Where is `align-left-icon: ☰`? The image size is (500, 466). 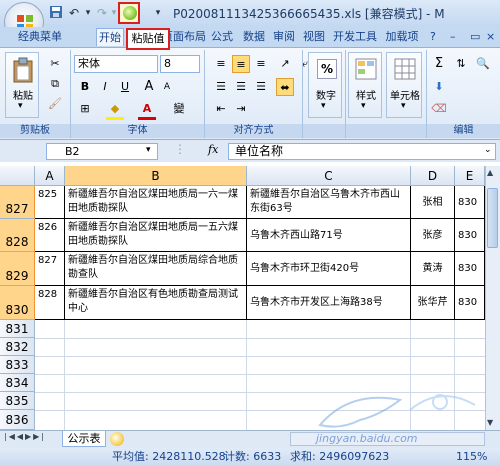 align-left-icon: ☰ is located at coordinates (221, 87).